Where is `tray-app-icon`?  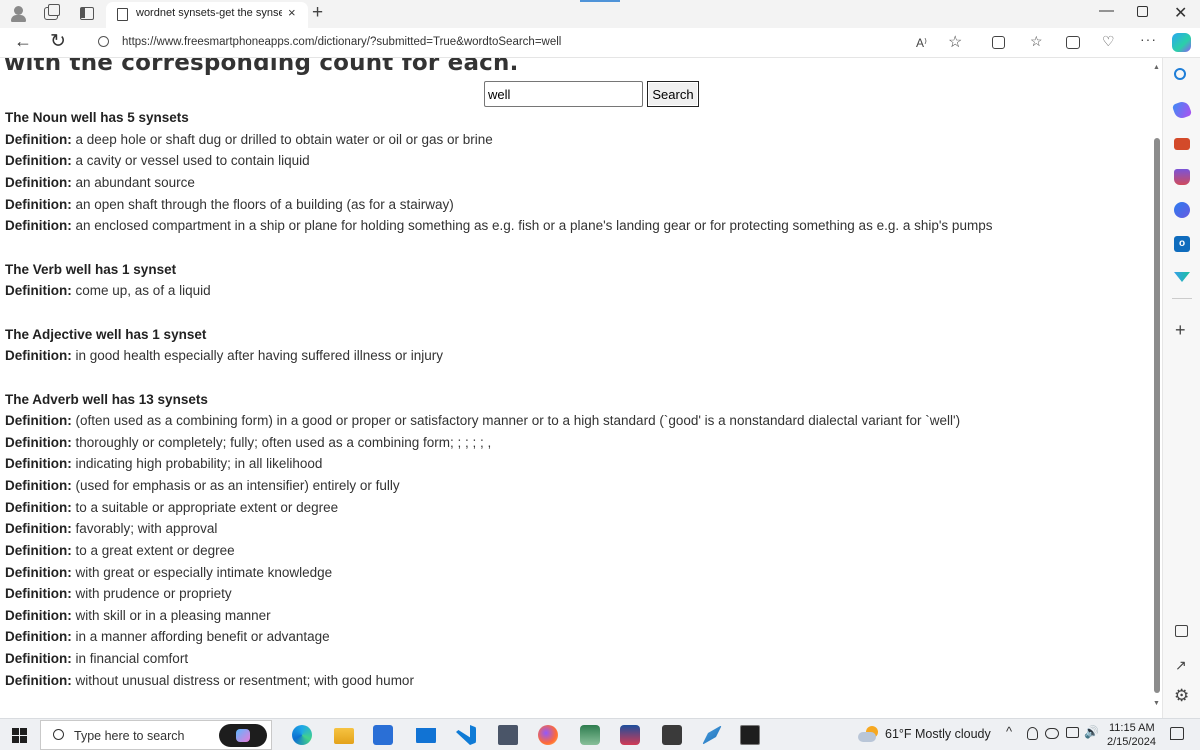
tray-app-icon is located at coordinates (1032, 733).